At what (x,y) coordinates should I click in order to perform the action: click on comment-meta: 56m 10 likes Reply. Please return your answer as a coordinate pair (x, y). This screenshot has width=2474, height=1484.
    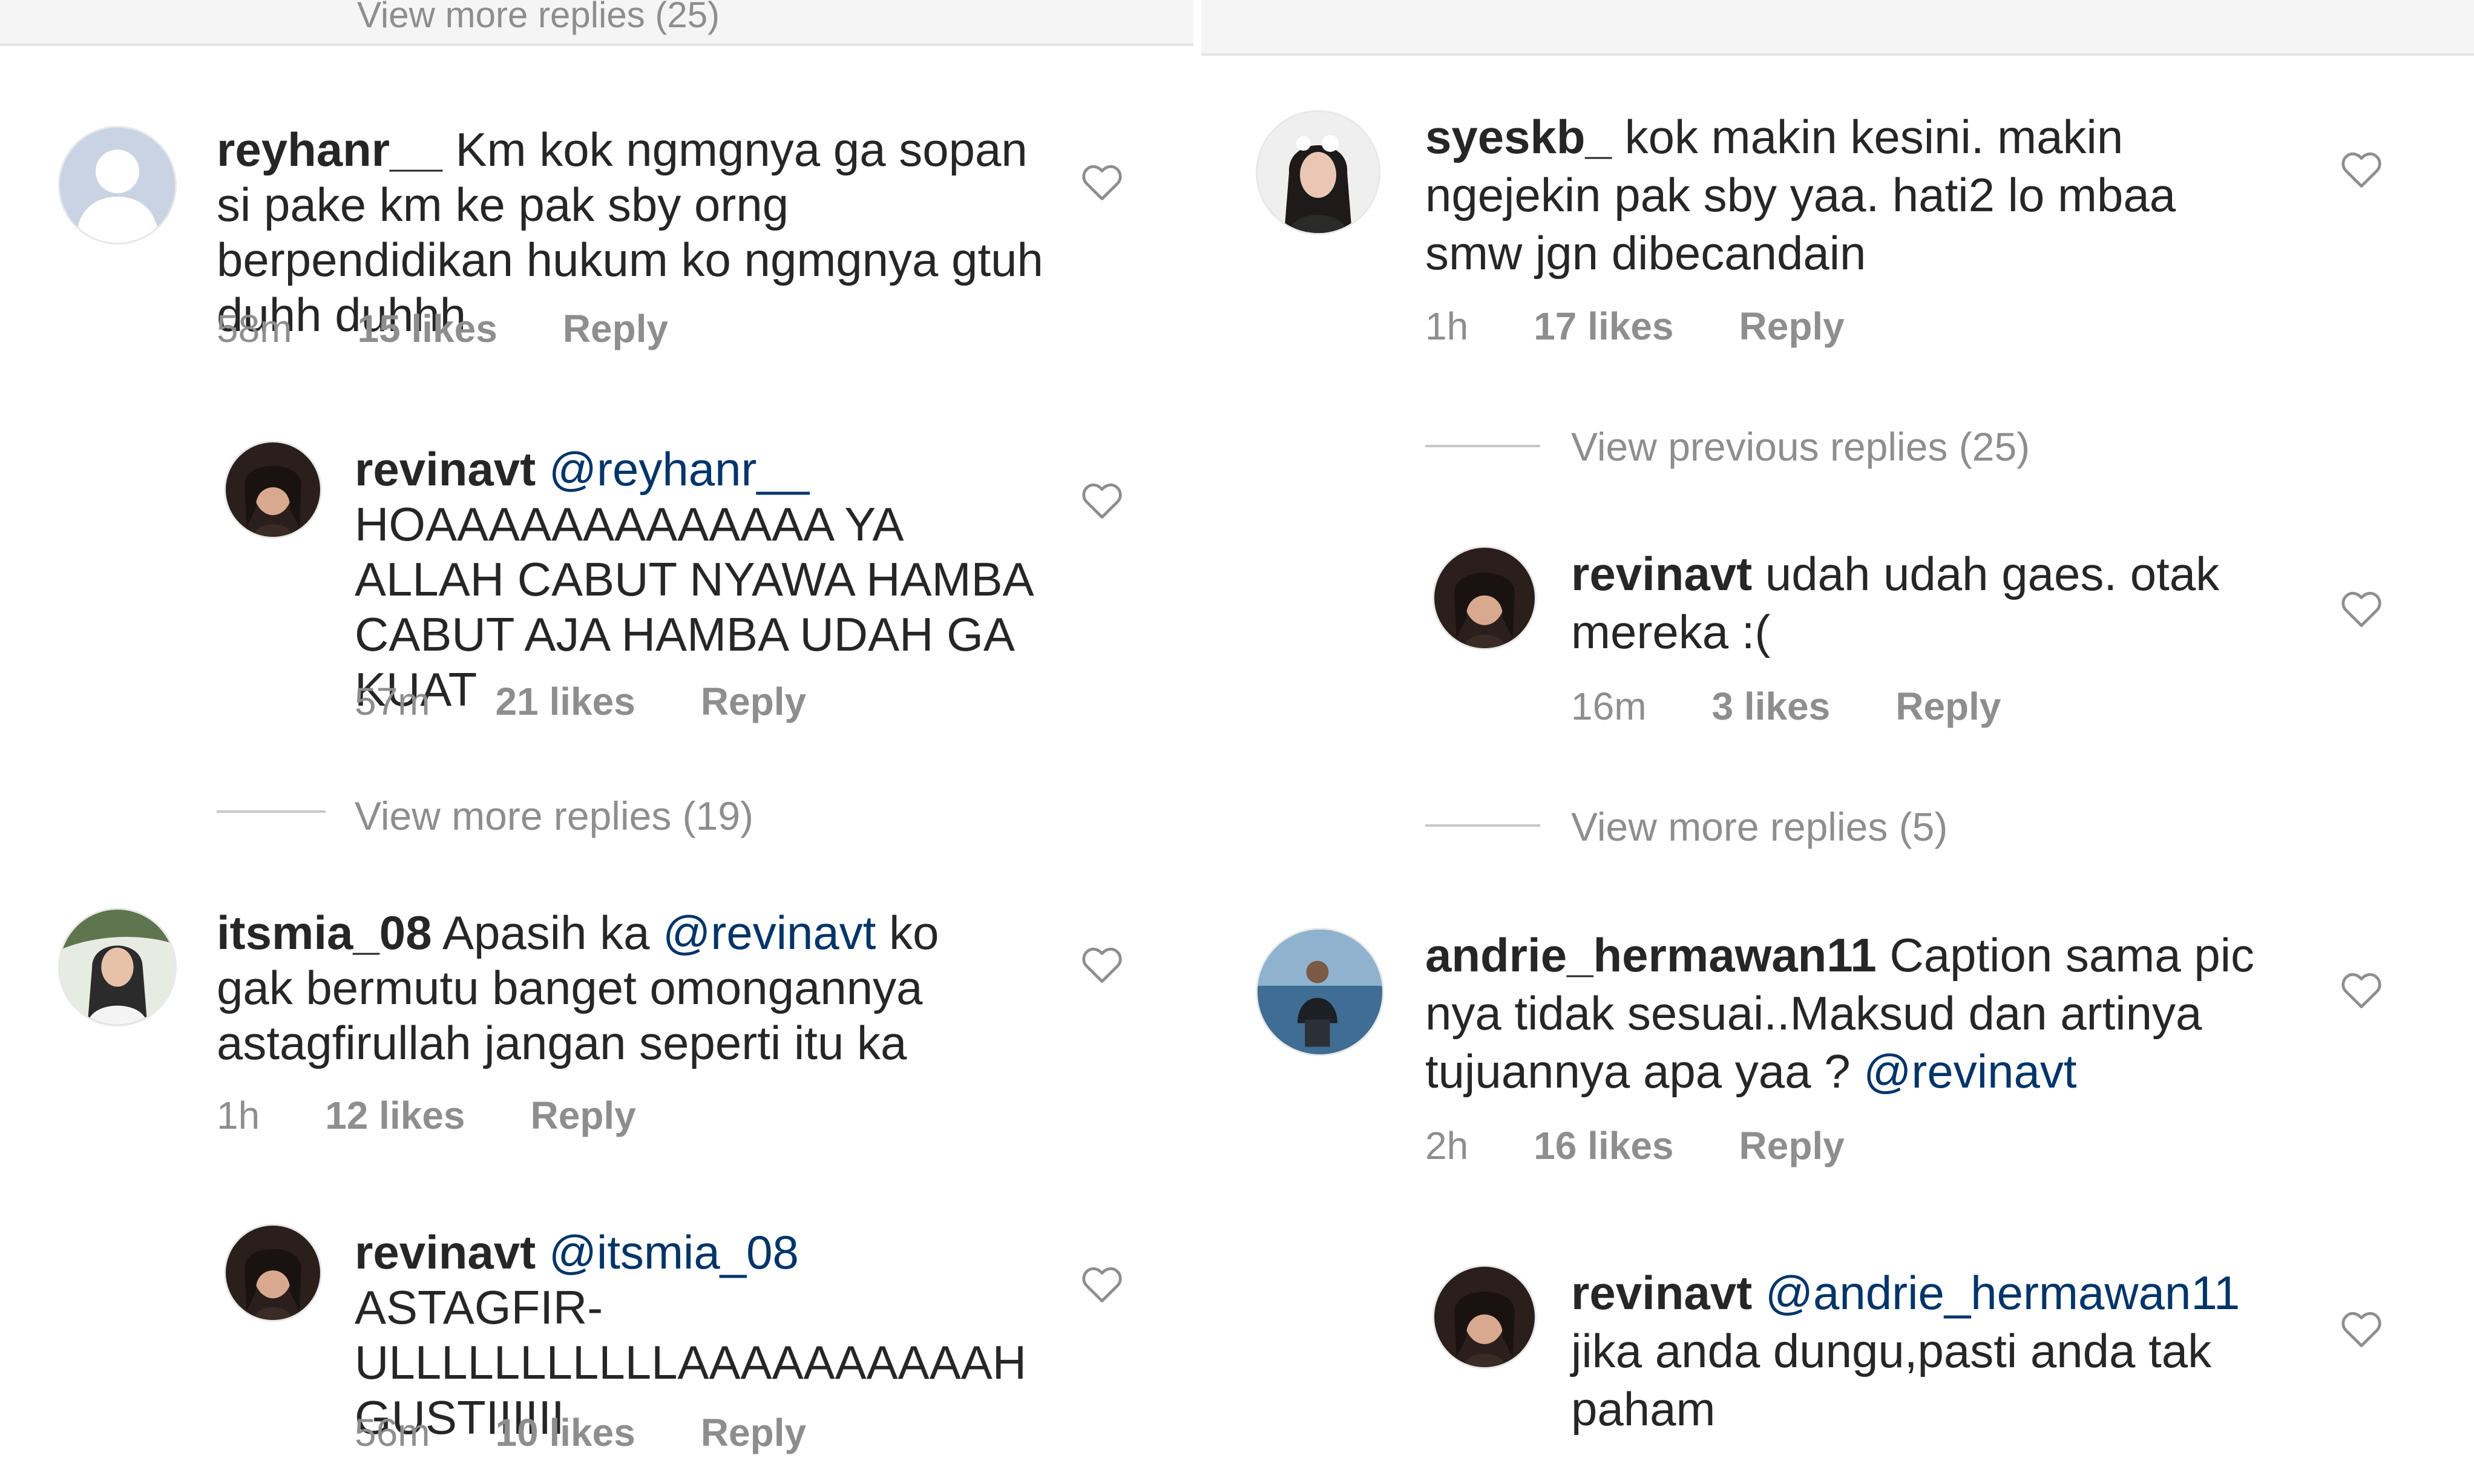
    Looking at the image, I should click on (613, 1433).